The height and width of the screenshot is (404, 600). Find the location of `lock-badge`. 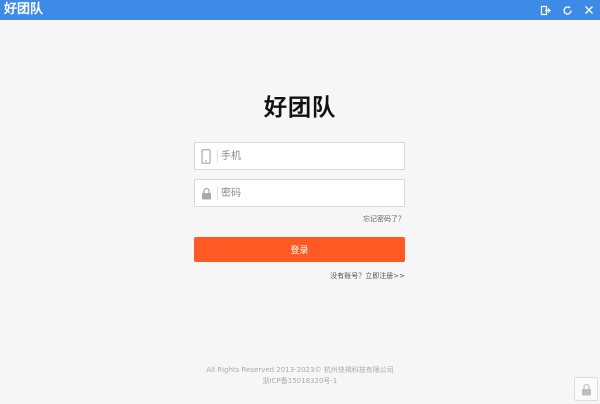

lock-badge is located at coordinates (586, 389).